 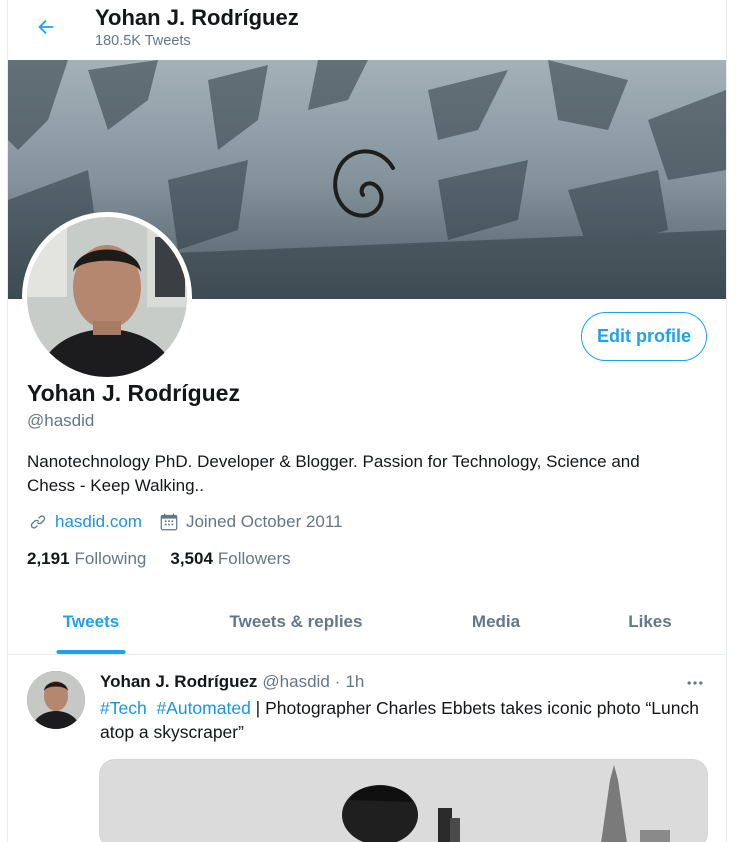 I want to click on tweet-author-handle: @hasdid, so click(x=296, y=681).